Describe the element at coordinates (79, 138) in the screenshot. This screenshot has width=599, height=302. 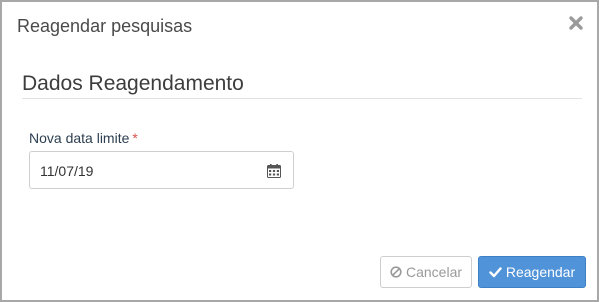
I see `field-label-text: Nova data limite` at that location.